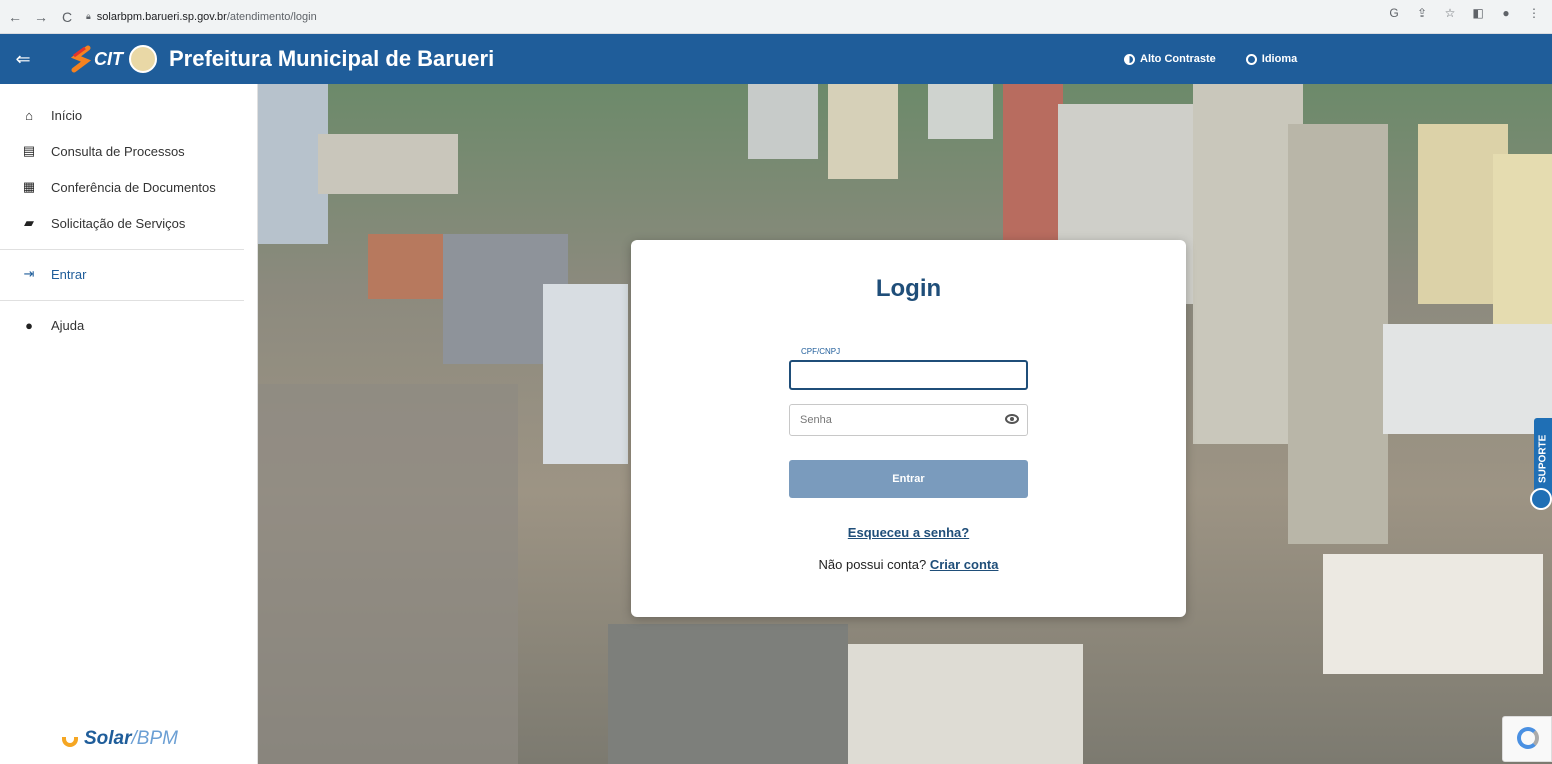 This screenshot has height=764, width=1552. I want to click on recaptcha-icon, so click(1528, 738).